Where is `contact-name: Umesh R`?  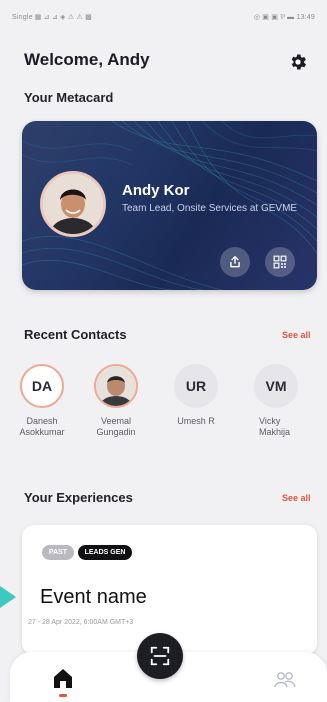 contact-name: Umesh R is located at coordinates (196, 421).